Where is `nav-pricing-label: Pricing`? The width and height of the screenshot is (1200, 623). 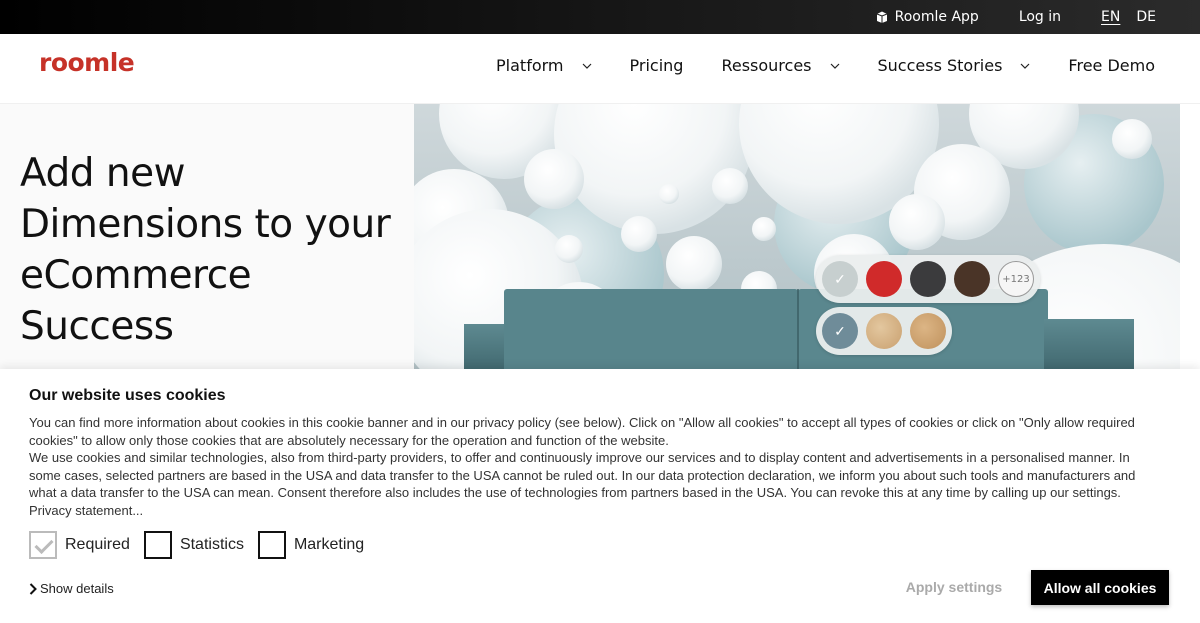 nav-pricing-label: Pricing is located at coordinates (656, 65).